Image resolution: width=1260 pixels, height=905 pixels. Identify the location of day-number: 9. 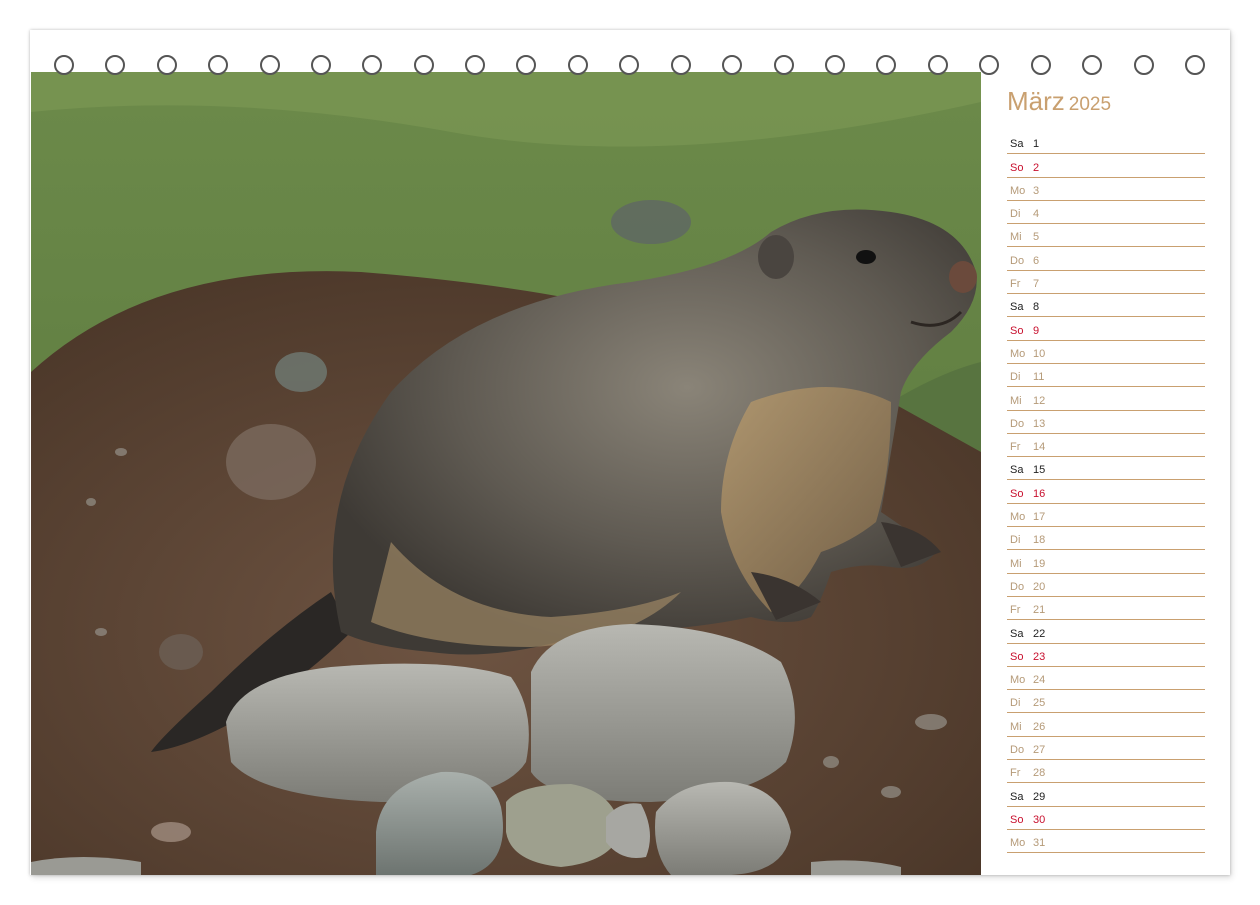
(1036, 330).